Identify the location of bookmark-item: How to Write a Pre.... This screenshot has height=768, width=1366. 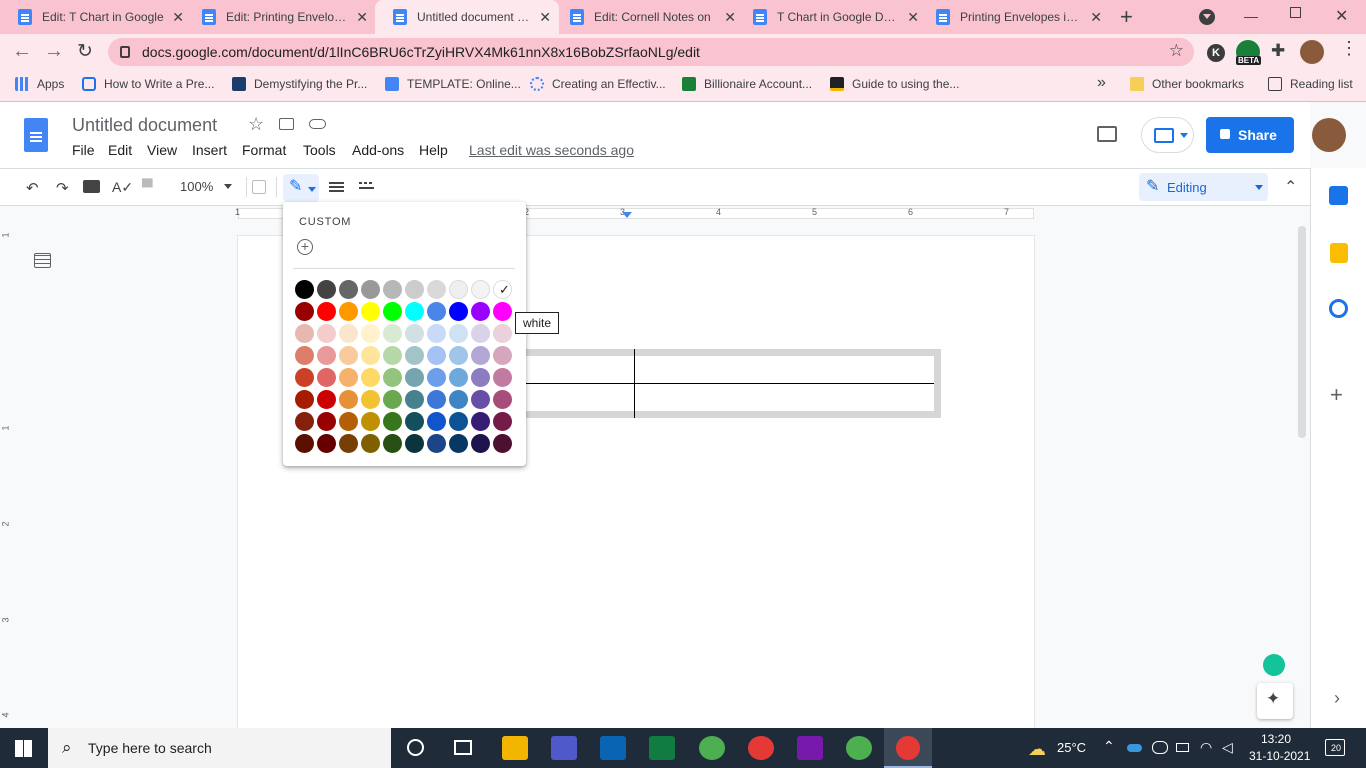
(148, 84).